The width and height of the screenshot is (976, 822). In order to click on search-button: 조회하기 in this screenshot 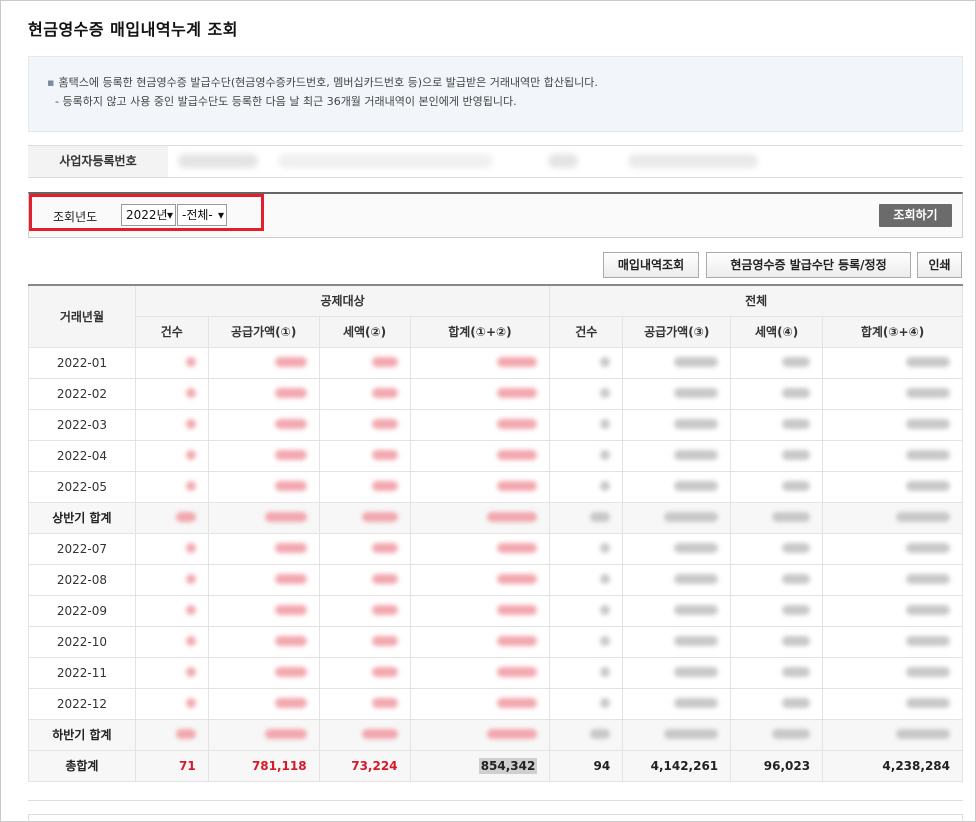, I will do `click(915, 215)`.